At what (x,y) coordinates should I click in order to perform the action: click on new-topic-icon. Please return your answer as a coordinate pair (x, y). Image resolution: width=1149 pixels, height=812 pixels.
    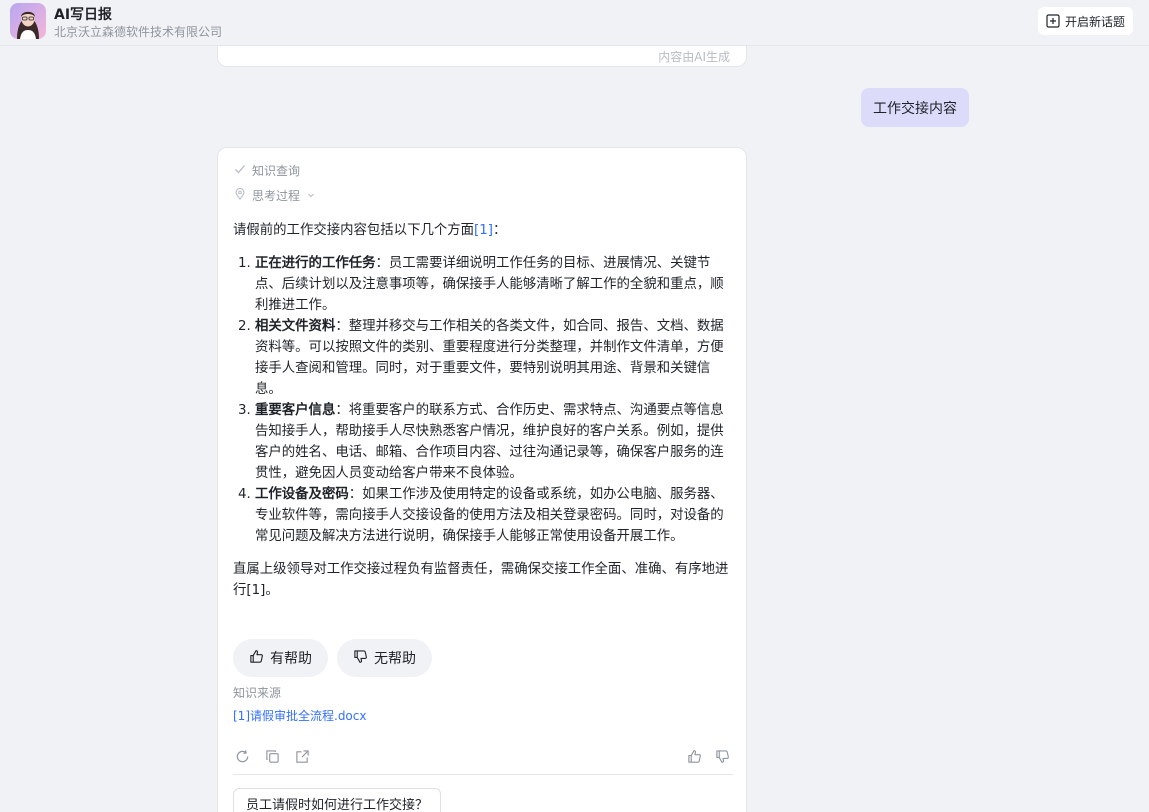
    Looking at the image, I should click on (1053, 21).